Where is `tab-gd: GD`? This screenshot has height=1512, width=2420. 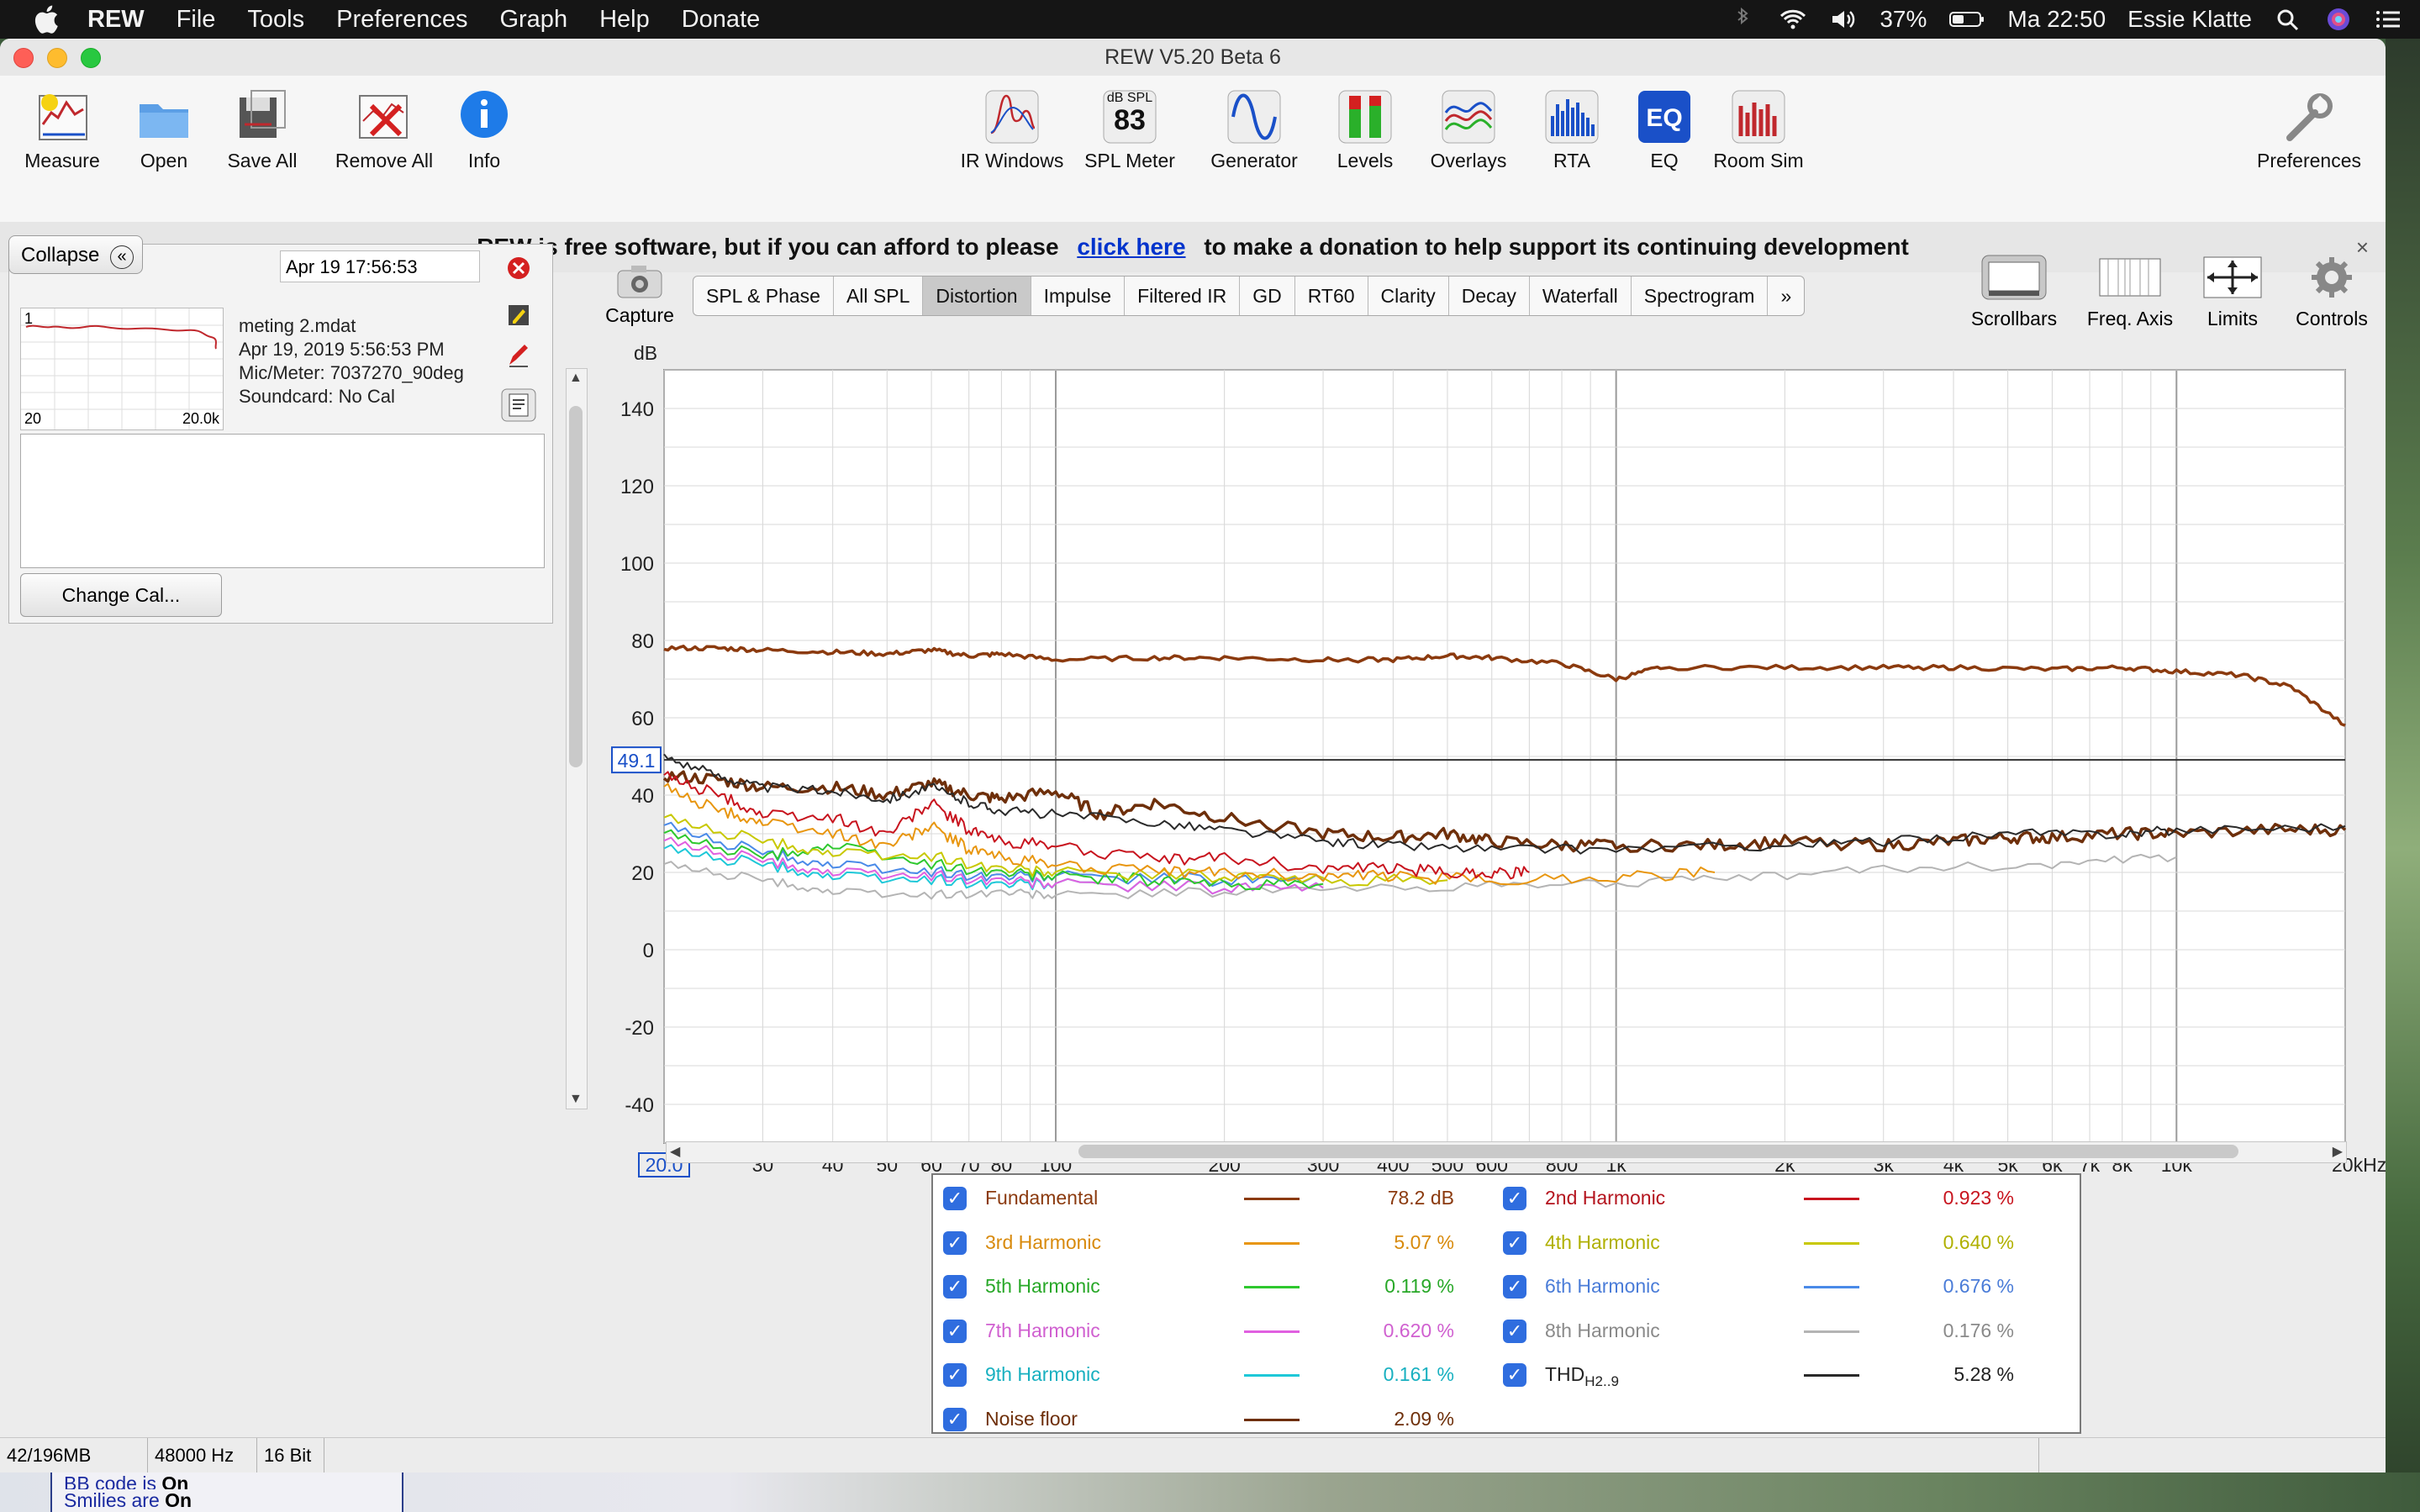 tab-gd: GD is located at coordinates (1267, 296).